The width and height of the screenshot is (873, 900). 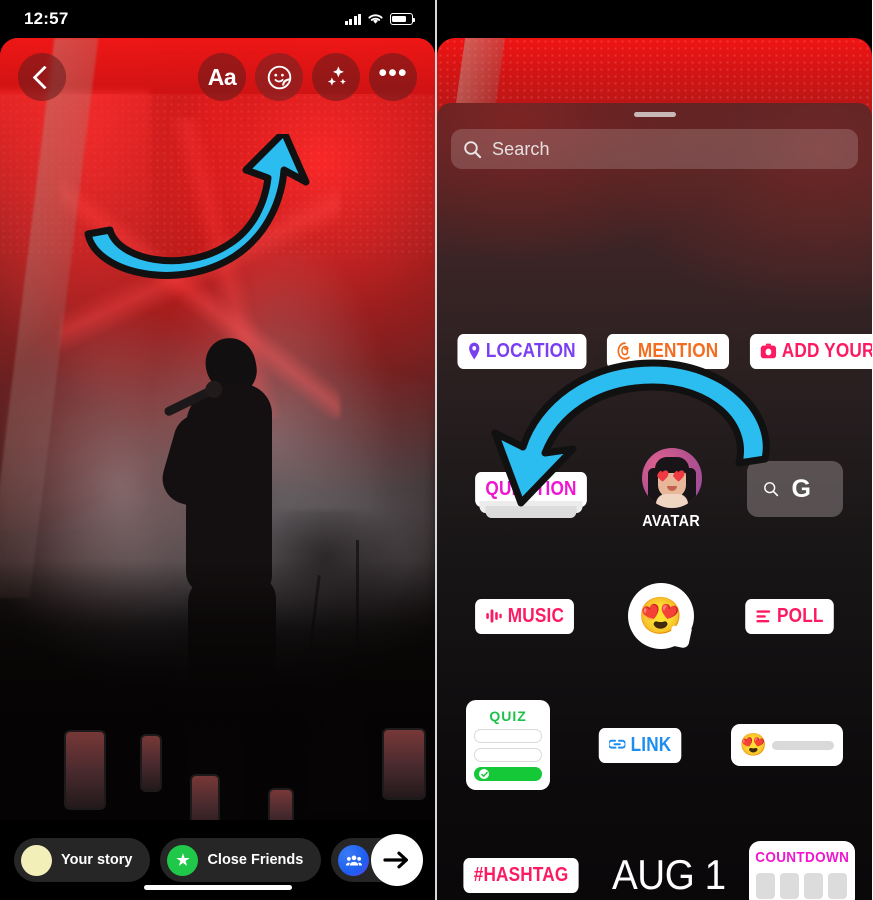 I want to click on sticker-label: LOCATION, so click(x=530, y=350).